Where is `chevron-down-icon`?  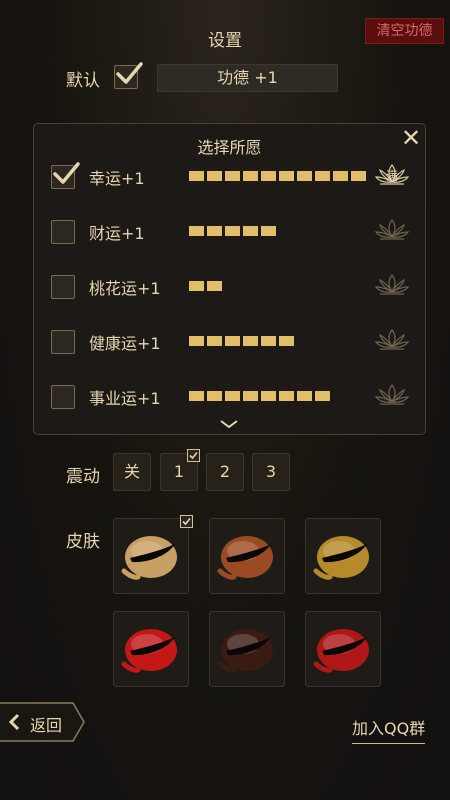 chevron-down-icon is located at coordinates (229, 424).